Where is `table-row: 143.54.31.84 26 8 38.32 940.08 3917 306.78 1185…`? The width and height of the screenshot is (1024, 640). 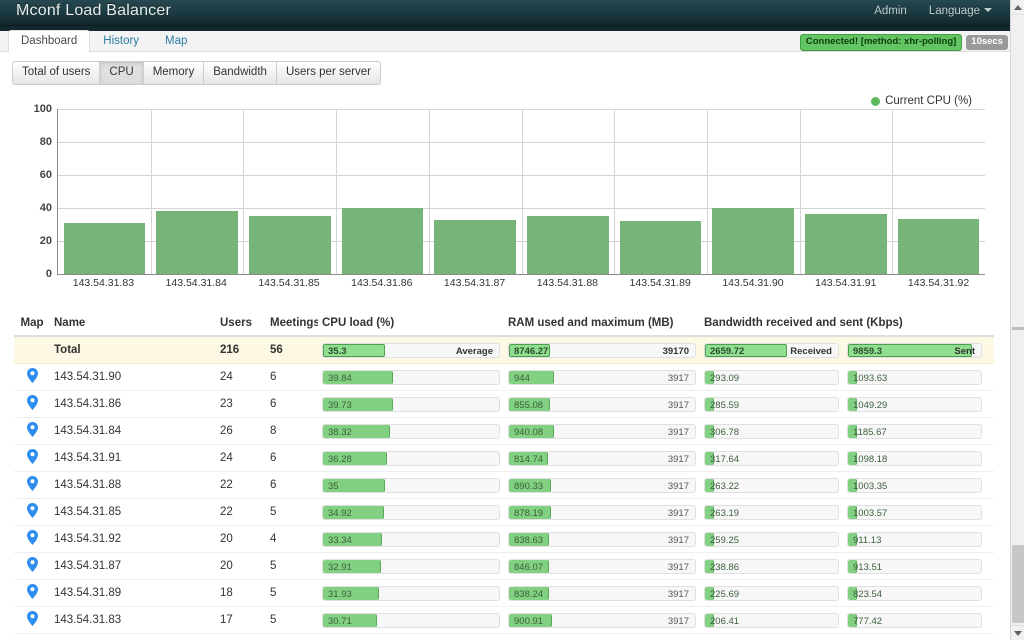 table-row: 143.54.31.84 26 8 38.32 940.08 3917 306.78 1185… is located at coordinates (504, 431).